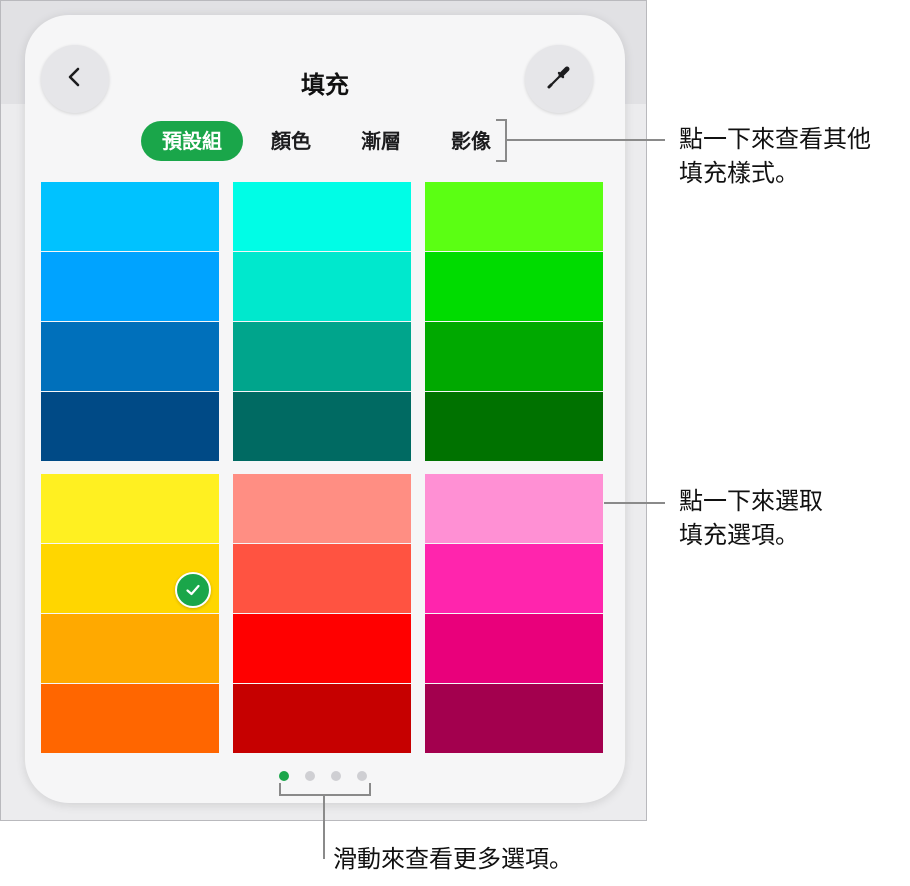 The image size is (910, 886). I want to click on tabs-callout-text: 點一下來查看其他 填充樣式。, so click(775, 156).